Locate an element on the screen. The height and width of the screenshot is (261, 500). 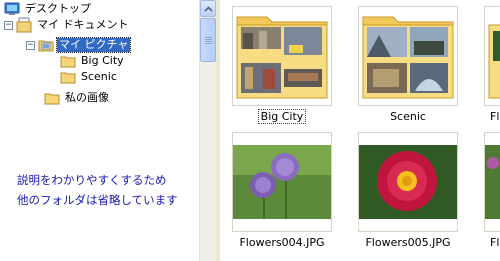
tree-label-my-documents: マイ ドキュメント is located at coordinates (83, 24).